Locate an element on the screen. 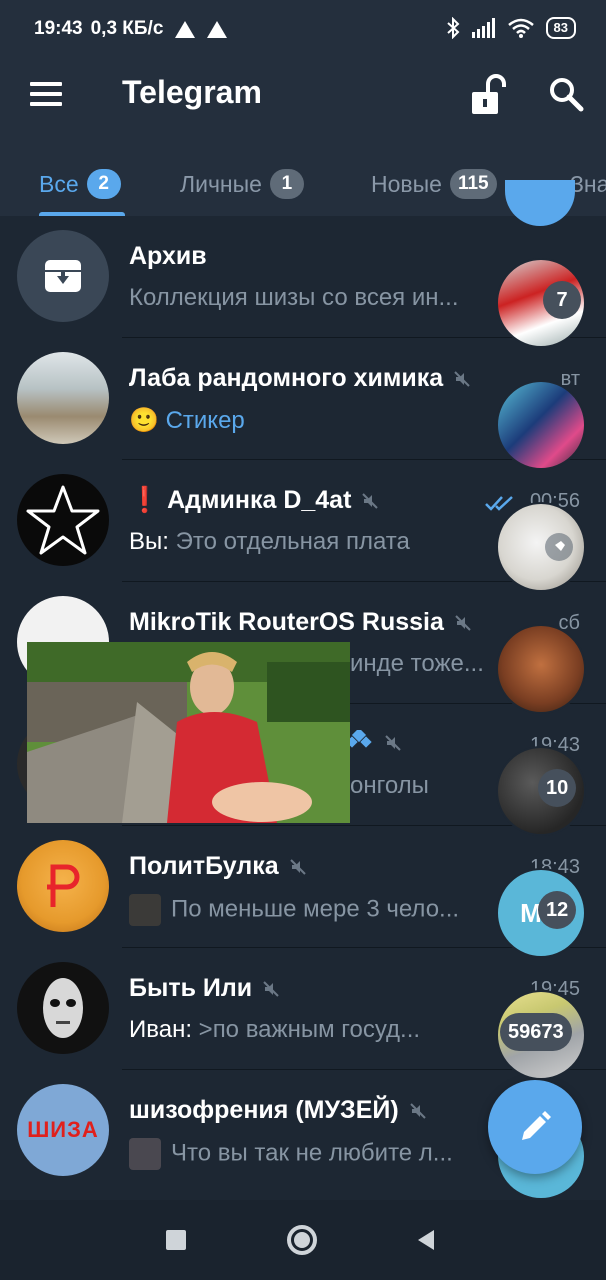 This screenshot has height=1280, width=606. chat-name-row: ❗ Админка D_4at is located at coordinates (254, 500).